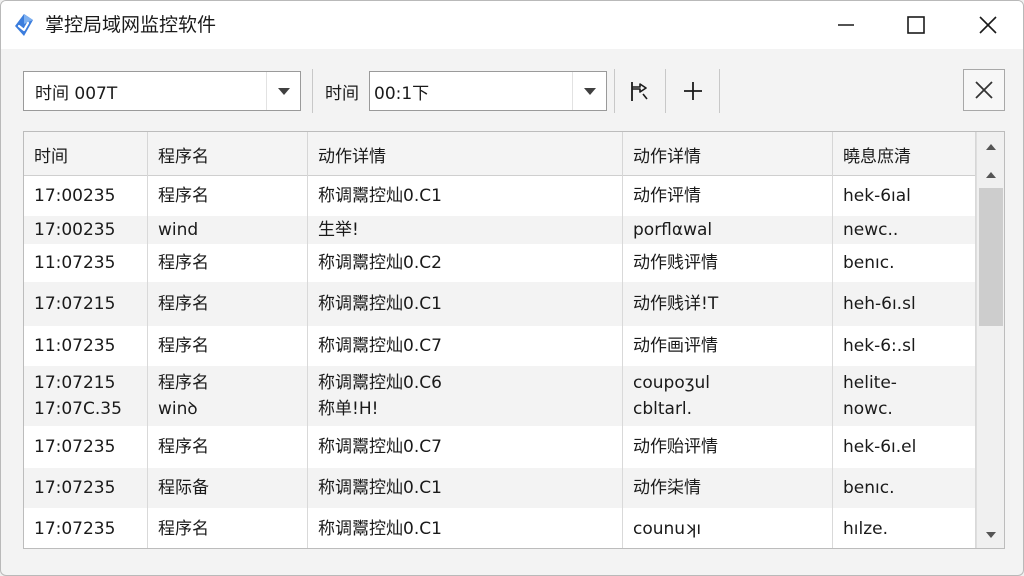  Describe the element at coordinates (178, 230) in the screenshot. I see `cell-text: wind` at that location.